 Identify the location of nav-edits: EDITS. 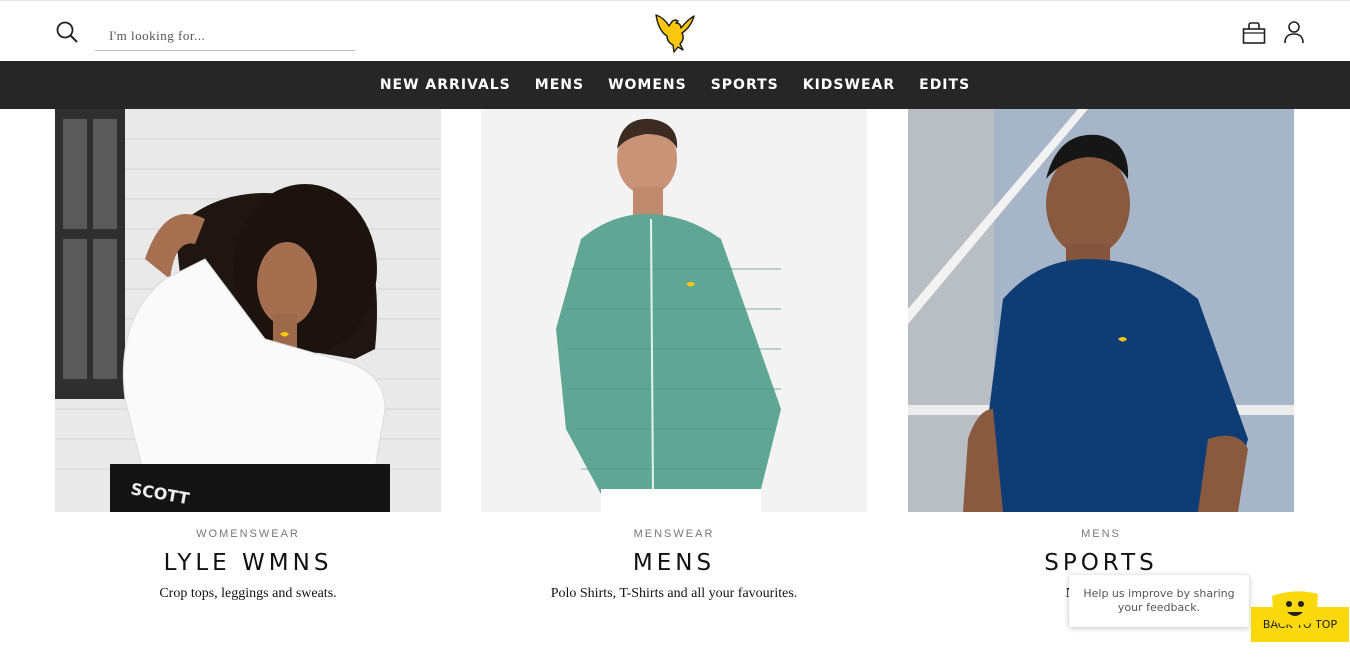
(944, 85).